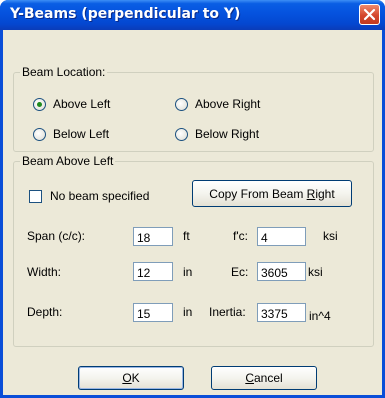 Image resolution: width=385 pixels, height=398 pixels. I want to click on window-title: Y-Beams (perpendicular to Y), so click(125, 14).